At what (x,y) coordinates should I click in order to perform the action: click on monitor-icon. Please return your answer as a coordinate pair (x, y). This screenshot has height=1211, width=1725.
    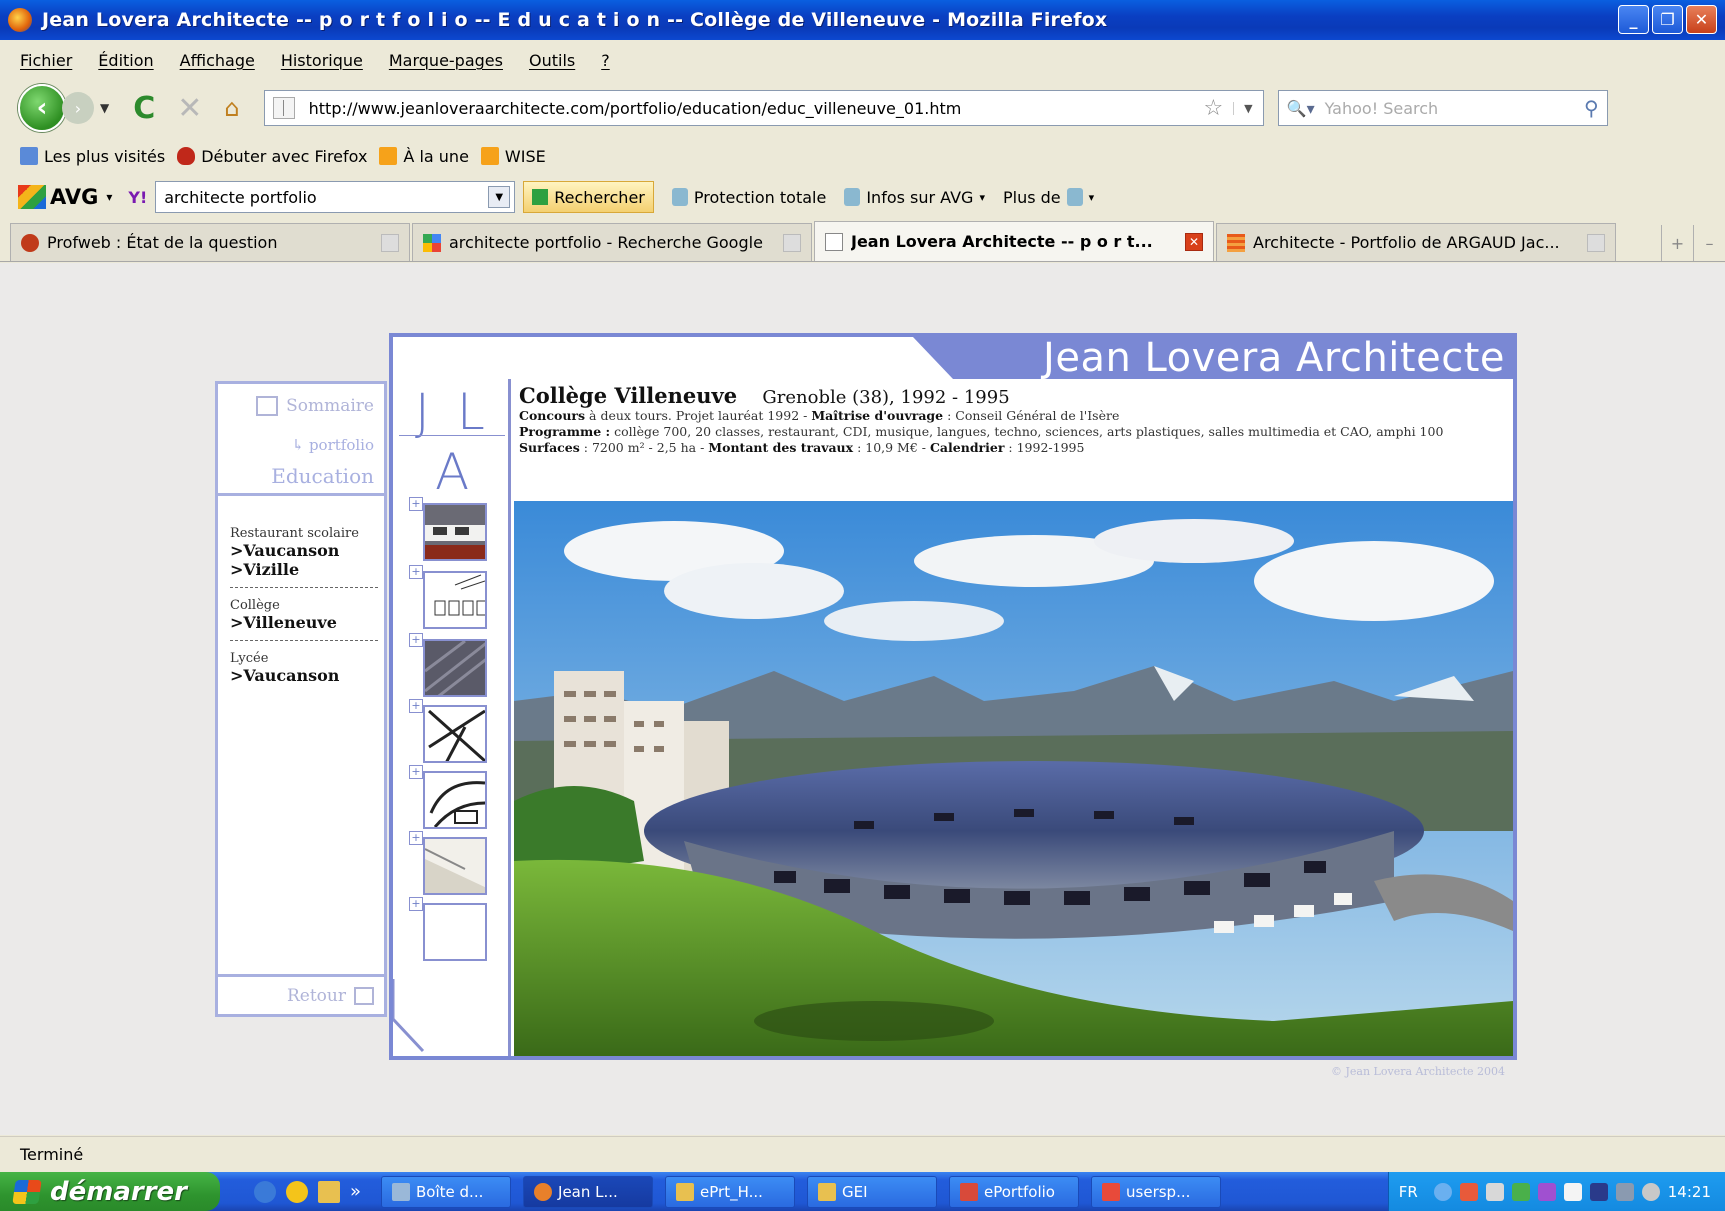
    Looking at the image, I should click on (1624, 1191).